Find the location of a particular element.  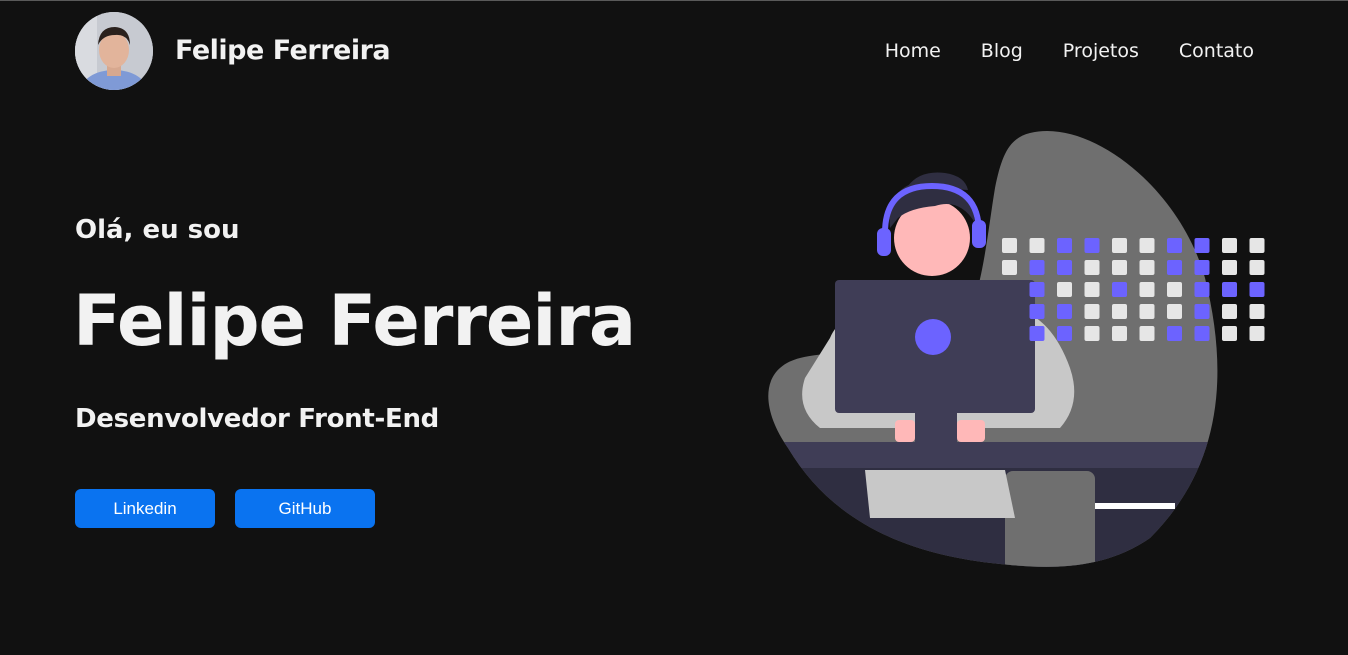

github-button: GitHub is located at coordinates (305, 508).